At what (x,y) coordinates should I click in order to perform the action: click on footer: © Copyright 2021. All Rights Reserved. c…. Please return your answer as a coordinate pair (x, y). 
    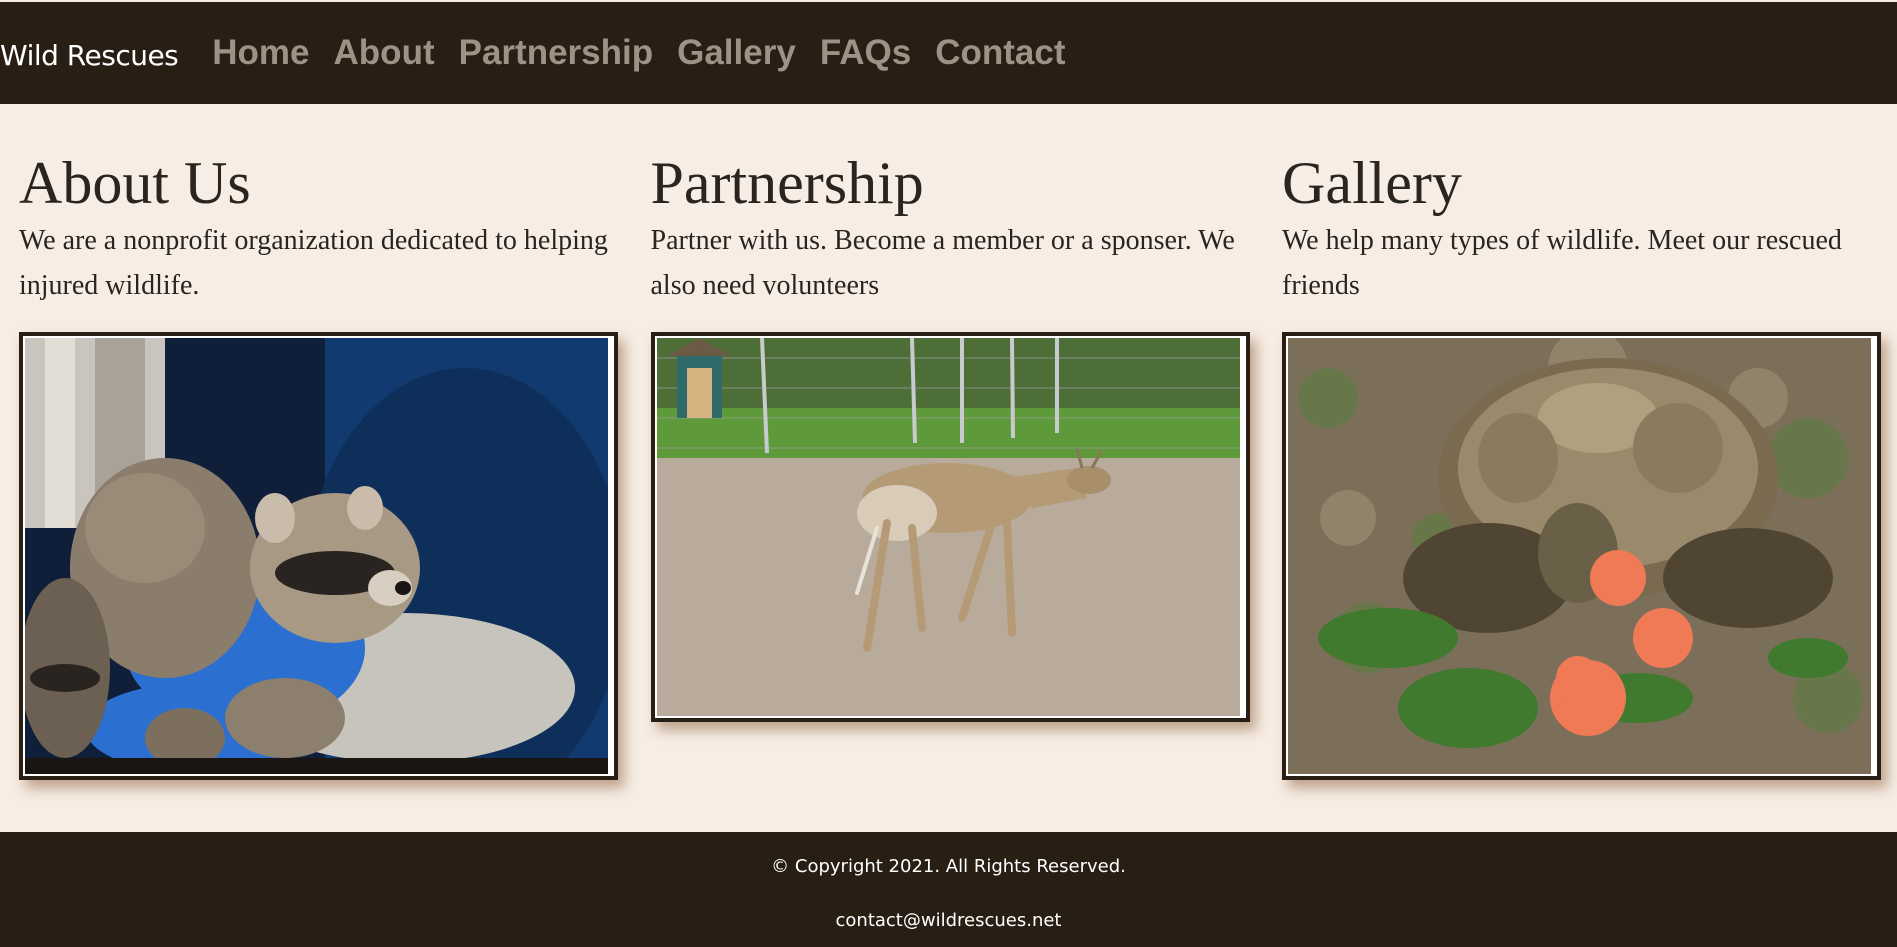
    Looking at the image, I should click on (948, 889).